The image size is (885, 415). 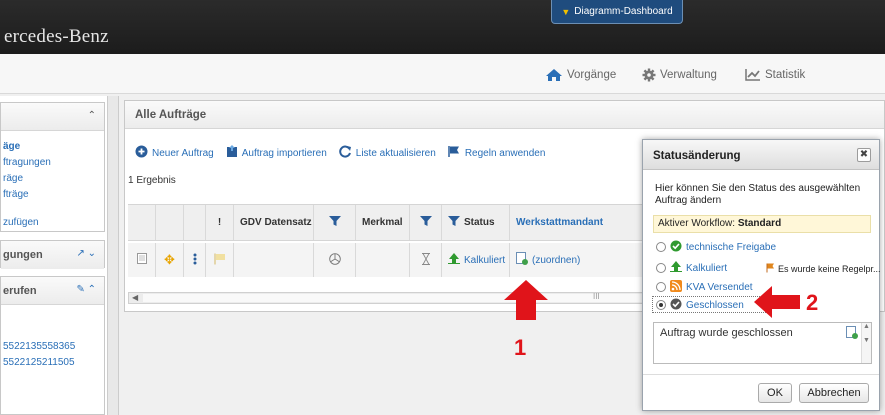 What do you see at coordinates (759, 223) in the screenshot?
I see `workflow-value: Standard` at bounding box center [759, 223].